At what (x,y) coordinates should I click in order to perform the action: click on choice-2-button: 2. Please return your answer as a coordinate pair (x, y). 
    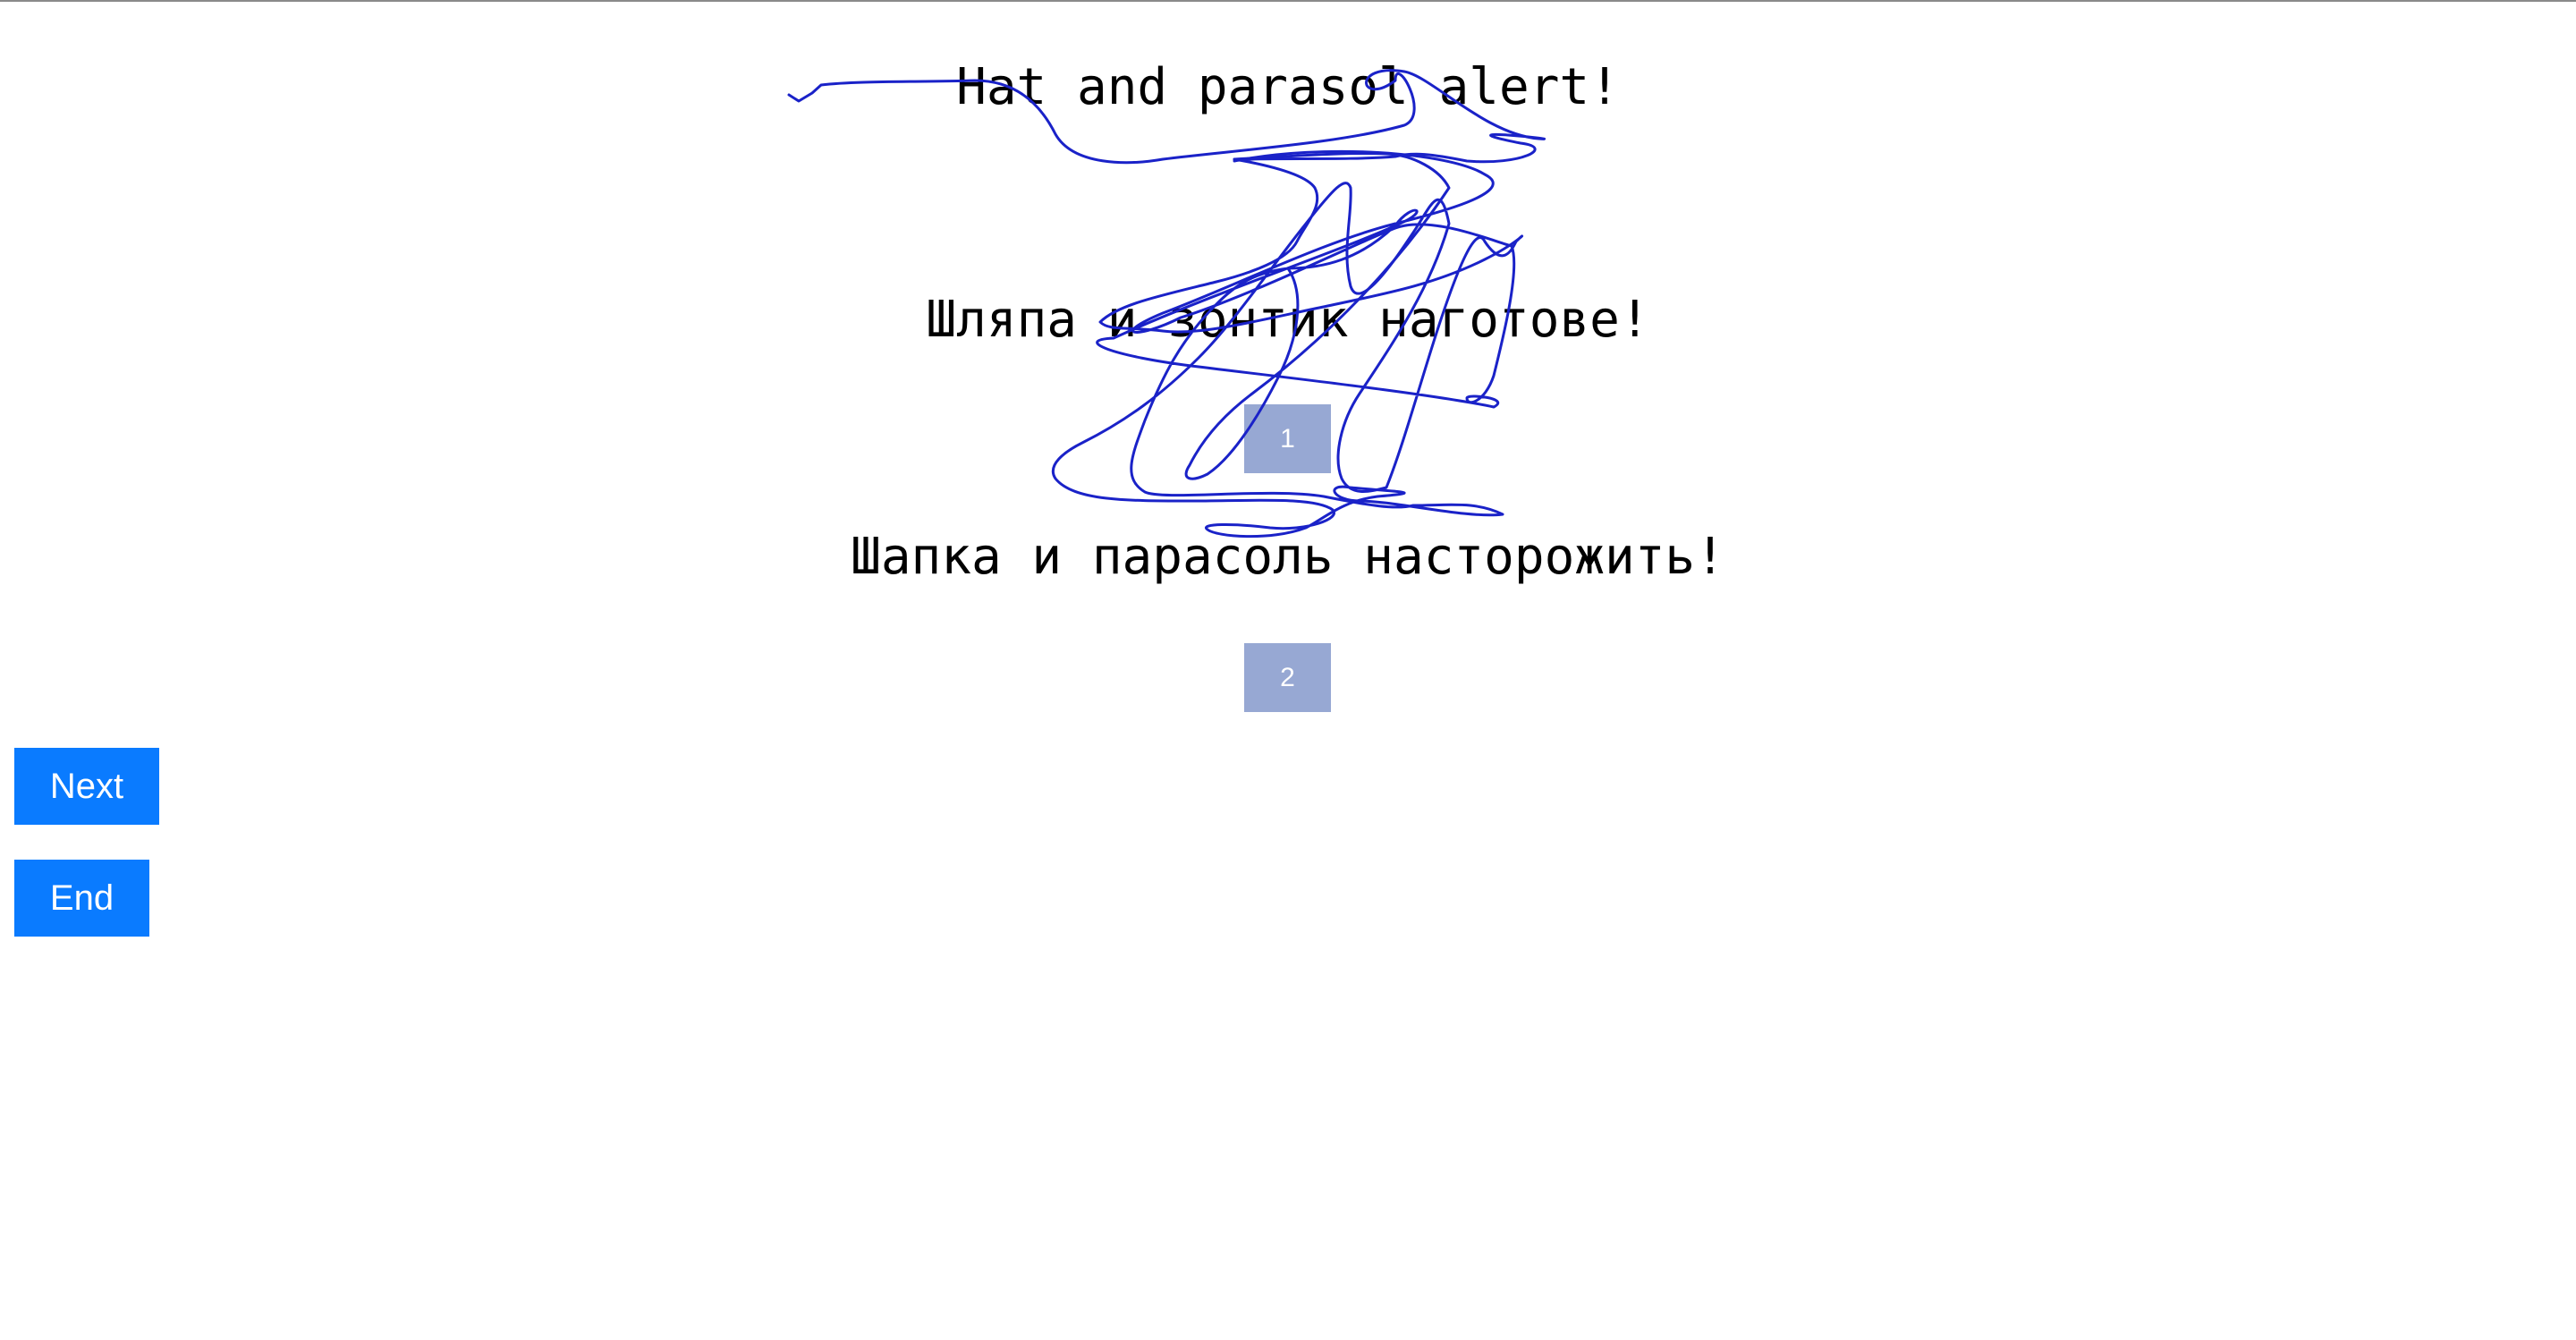
    Looking at the image, I should click on (1287, 677).